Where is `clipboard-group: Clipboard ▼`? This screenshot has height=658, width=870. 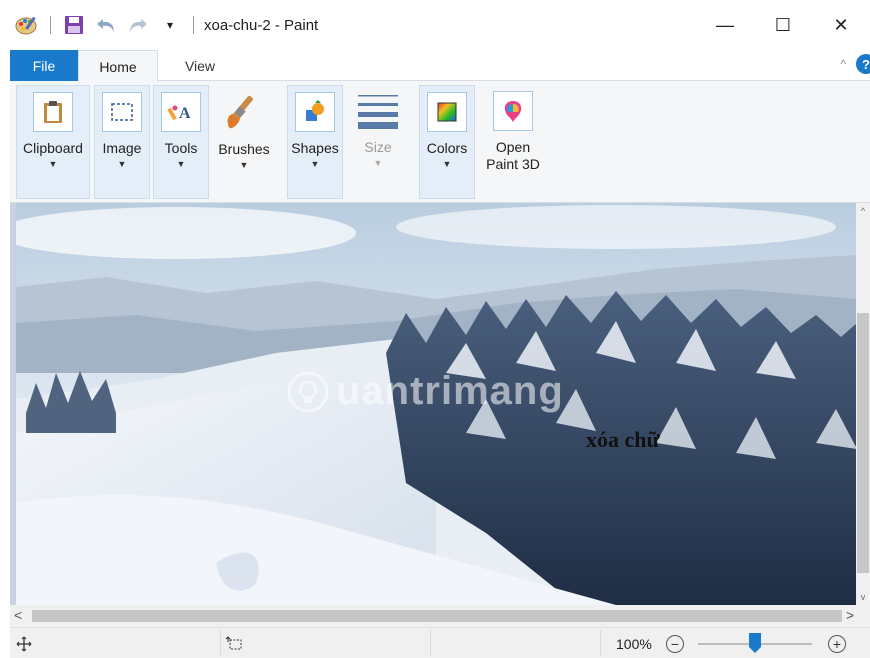
clipboard-group: Clipboard ▼ is located at coordinates (53, 142).